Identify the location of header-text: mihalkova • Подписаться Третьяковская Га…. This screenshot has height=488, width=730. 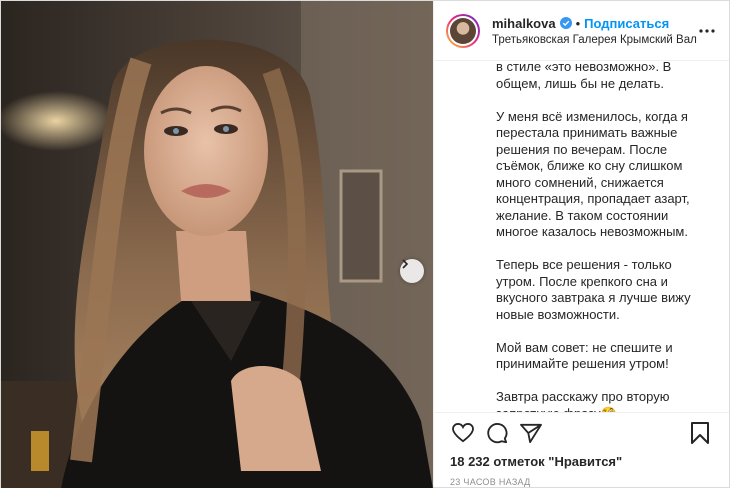
(594, 31).